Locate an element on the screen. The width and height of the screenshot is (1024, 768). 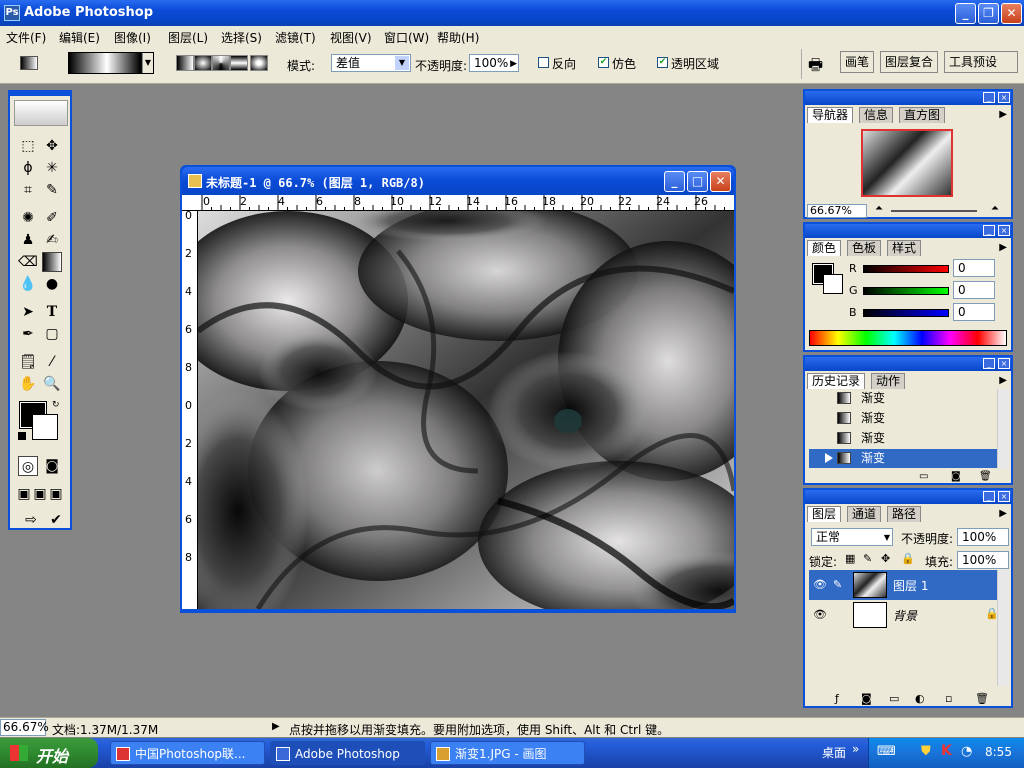
quick-mask-mode-icon: ◙ is located at coordinates (52, 466).